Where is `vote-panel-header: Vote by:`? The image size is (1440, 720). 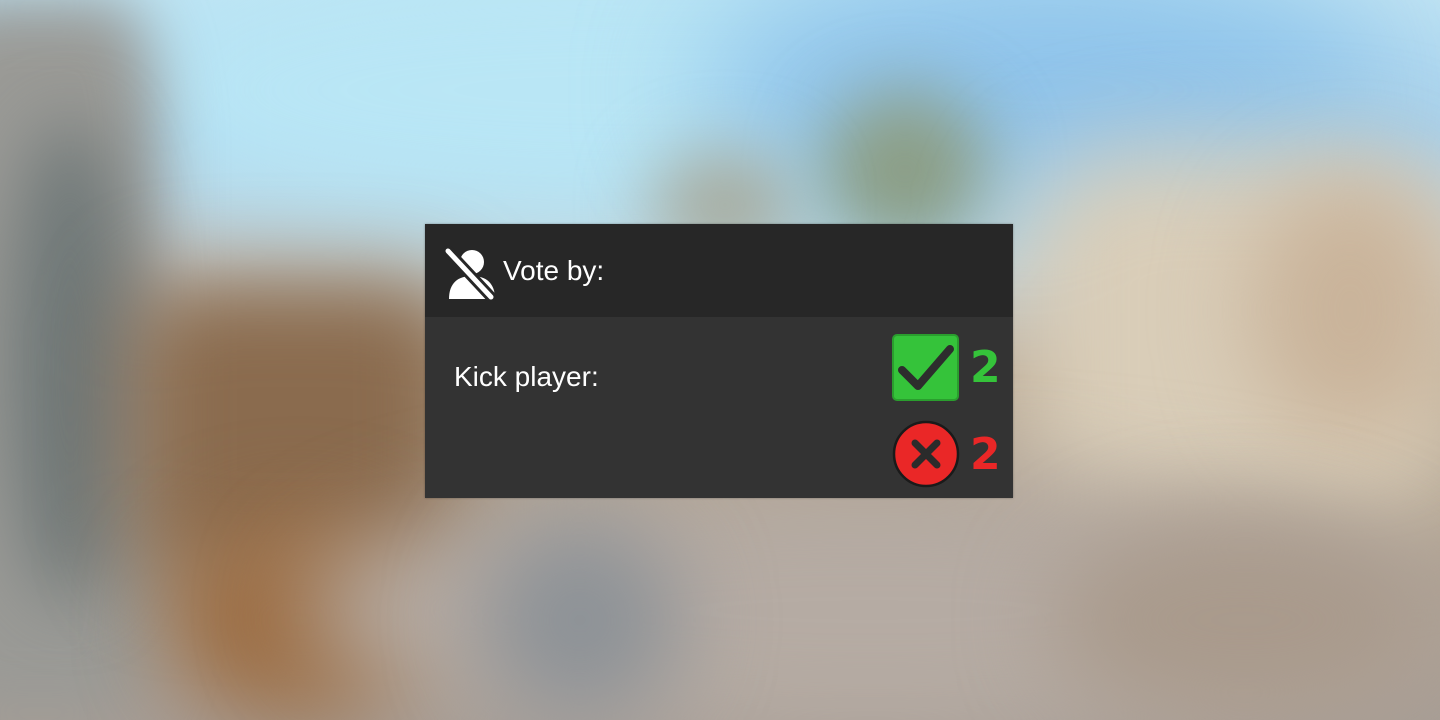 vote-panel-header: Vote by: is located at coordinates (719, 270).